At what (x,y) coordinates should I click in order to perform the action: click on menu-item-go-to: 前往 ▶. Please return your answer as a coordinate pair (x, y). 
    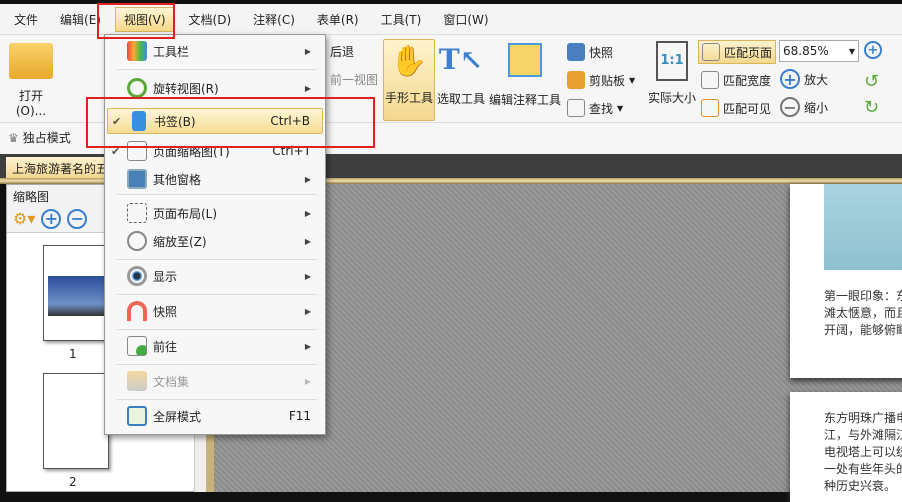
    Looking at the image, I should click on (215, 346).